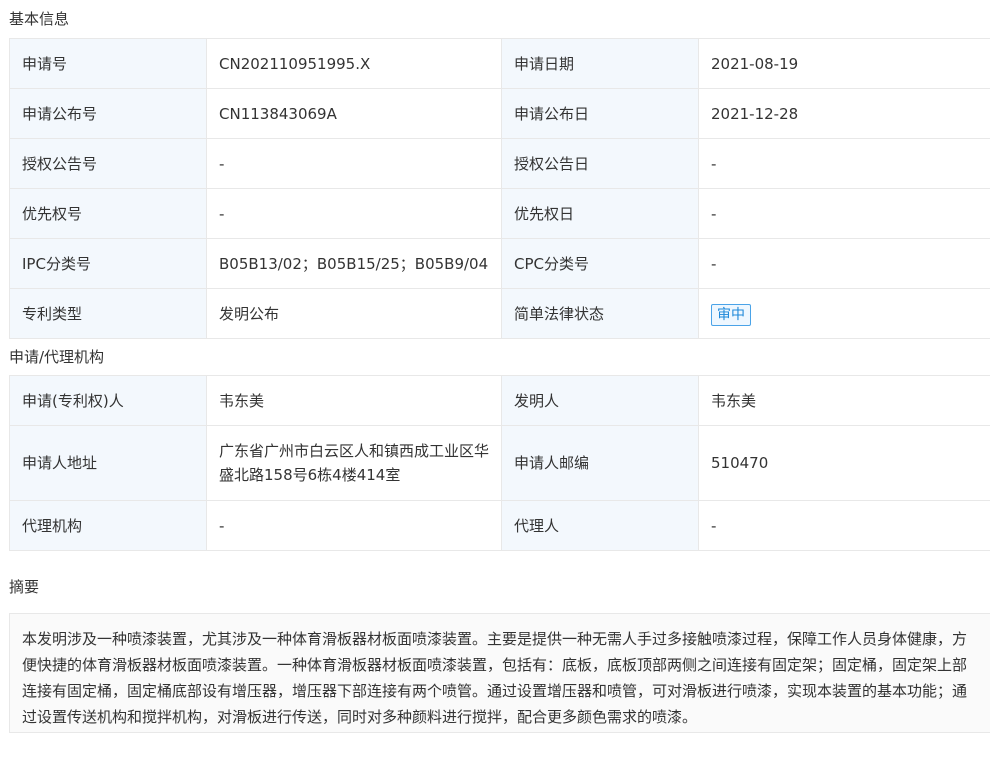 Image resolution: width=990 pixels, height=757 pixels. Describe the element at coordinates (108, 525) in the screenshot. I see `agency-label: 代理机构` at that location.